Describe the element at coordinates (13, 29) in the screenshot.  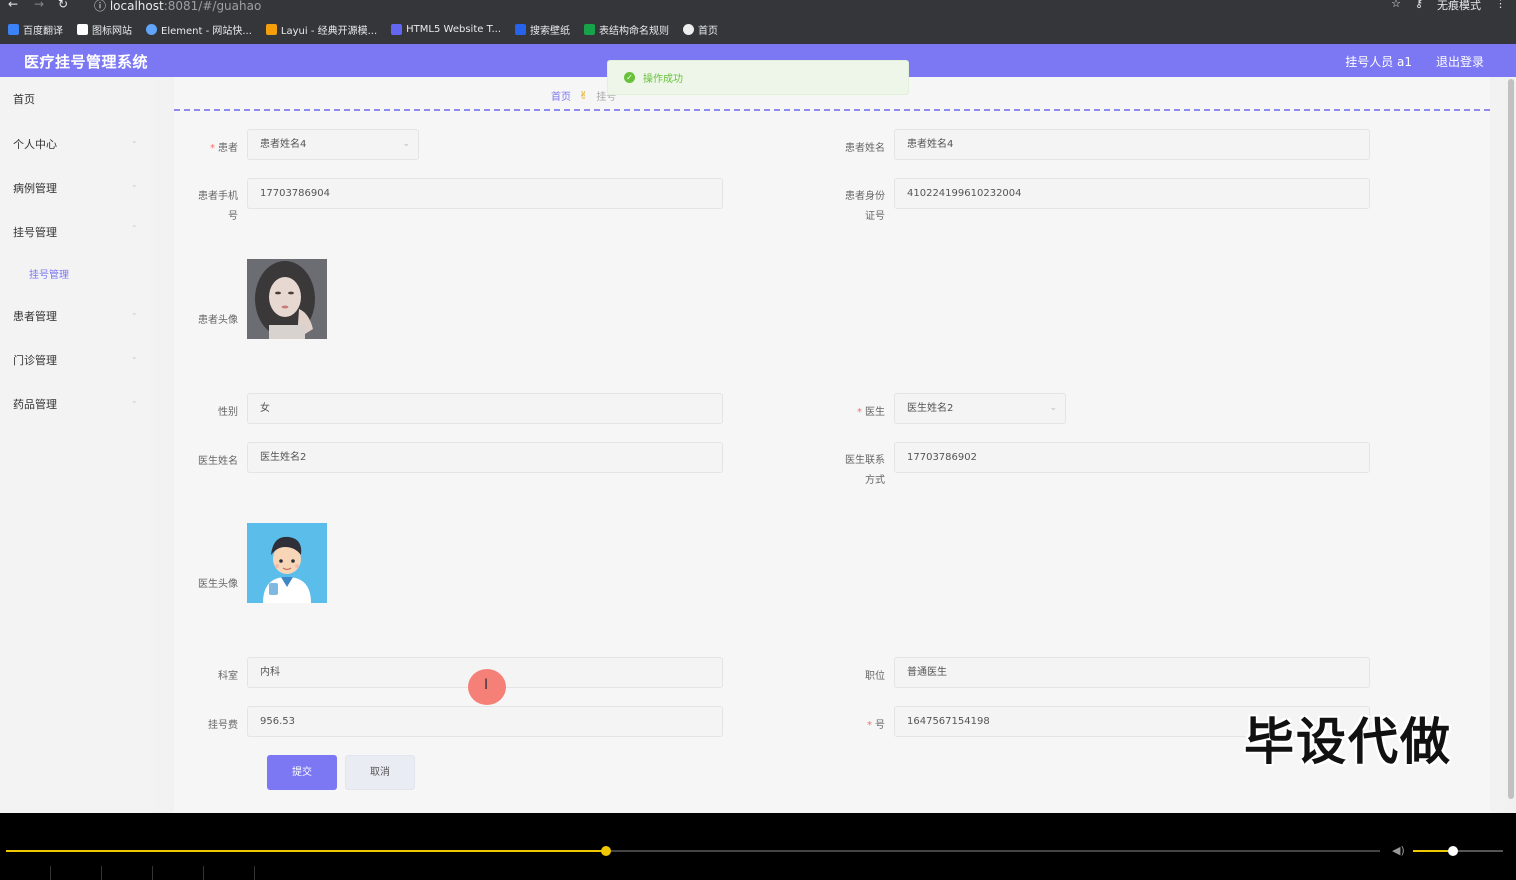
I see `translate-icon` at that location.